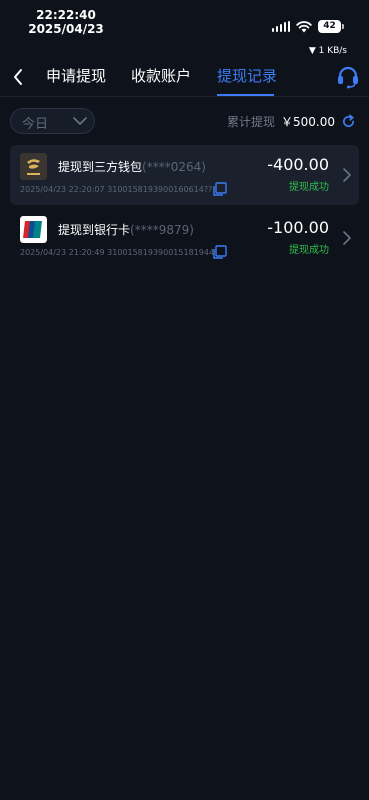 The height and width of the screenshot is (800, 369). What do you see at coordinates (245, 95) in the screenshot?
I see `active-tab-indicator` at bounding box center [245, 95].